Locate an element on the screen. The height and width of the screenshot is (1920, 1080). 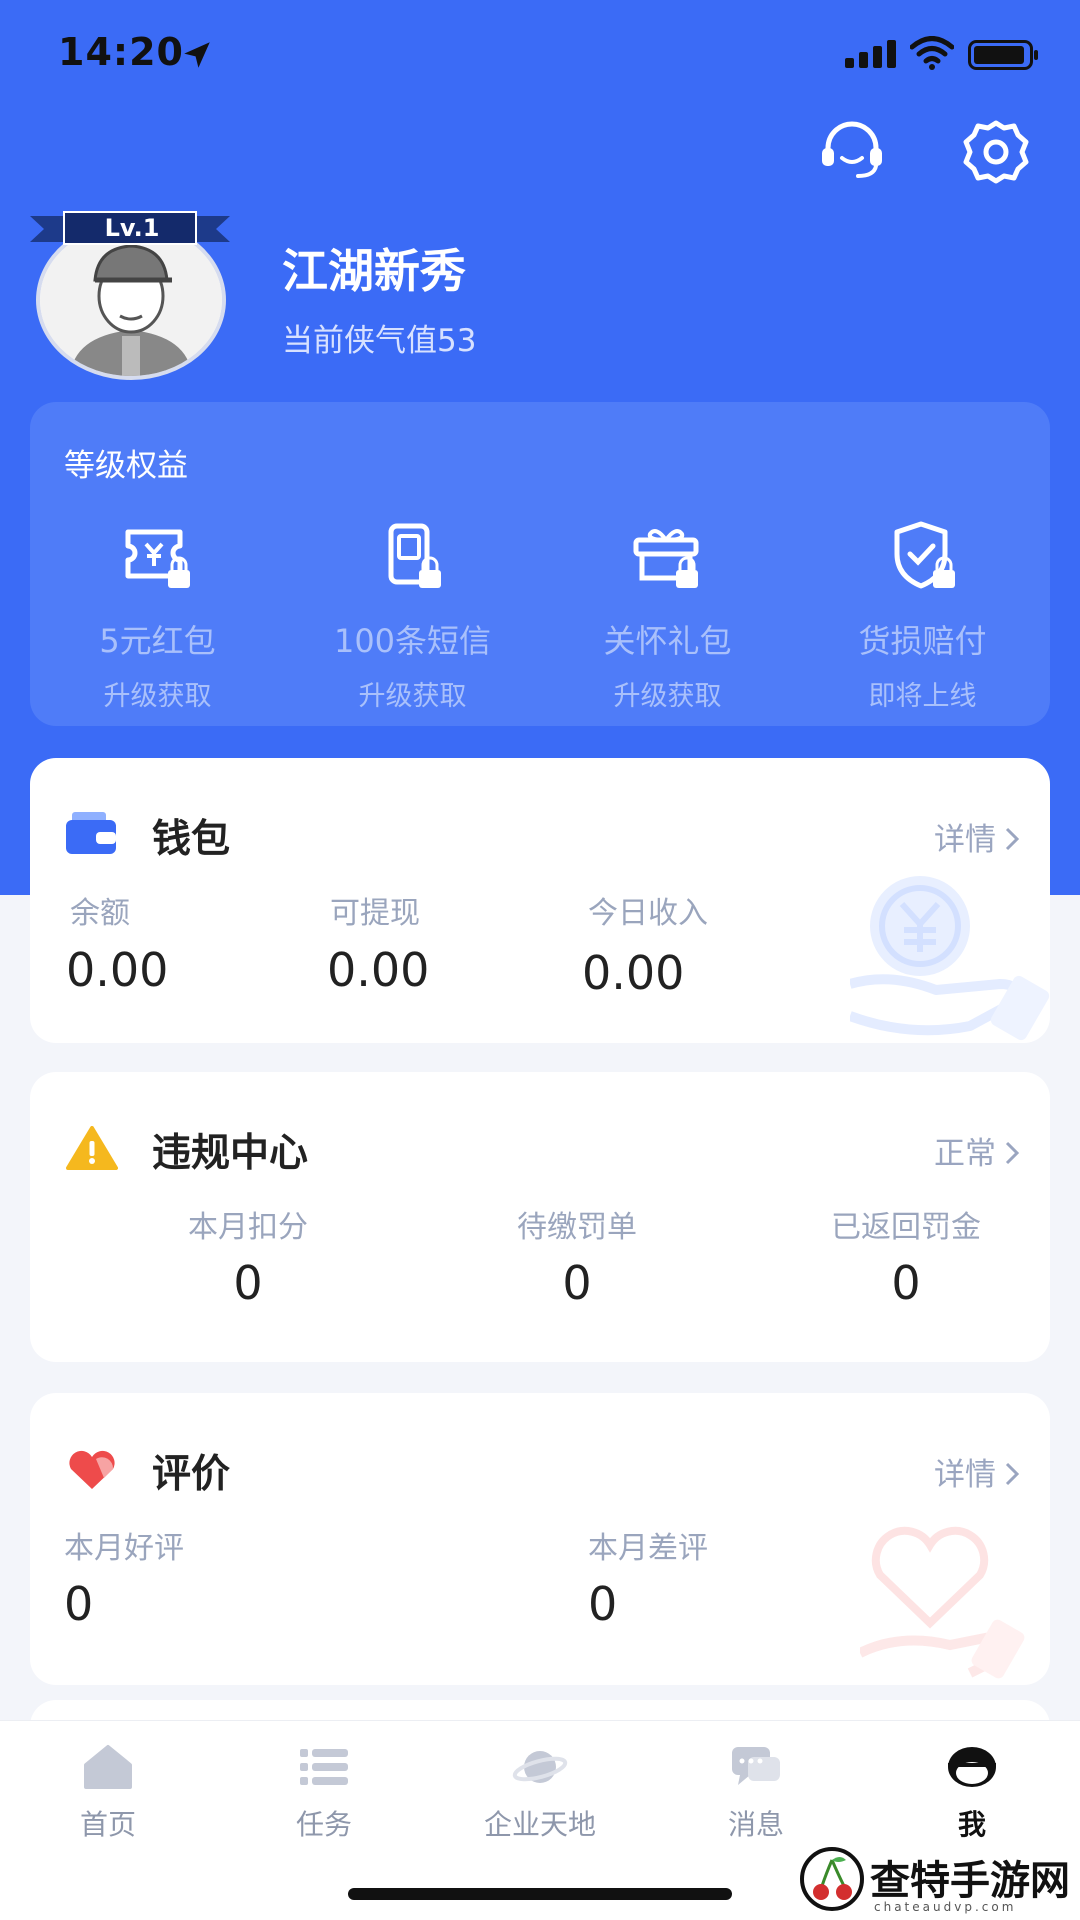
wallet-detail-link: 详情 is located at coordinates (977, 836).